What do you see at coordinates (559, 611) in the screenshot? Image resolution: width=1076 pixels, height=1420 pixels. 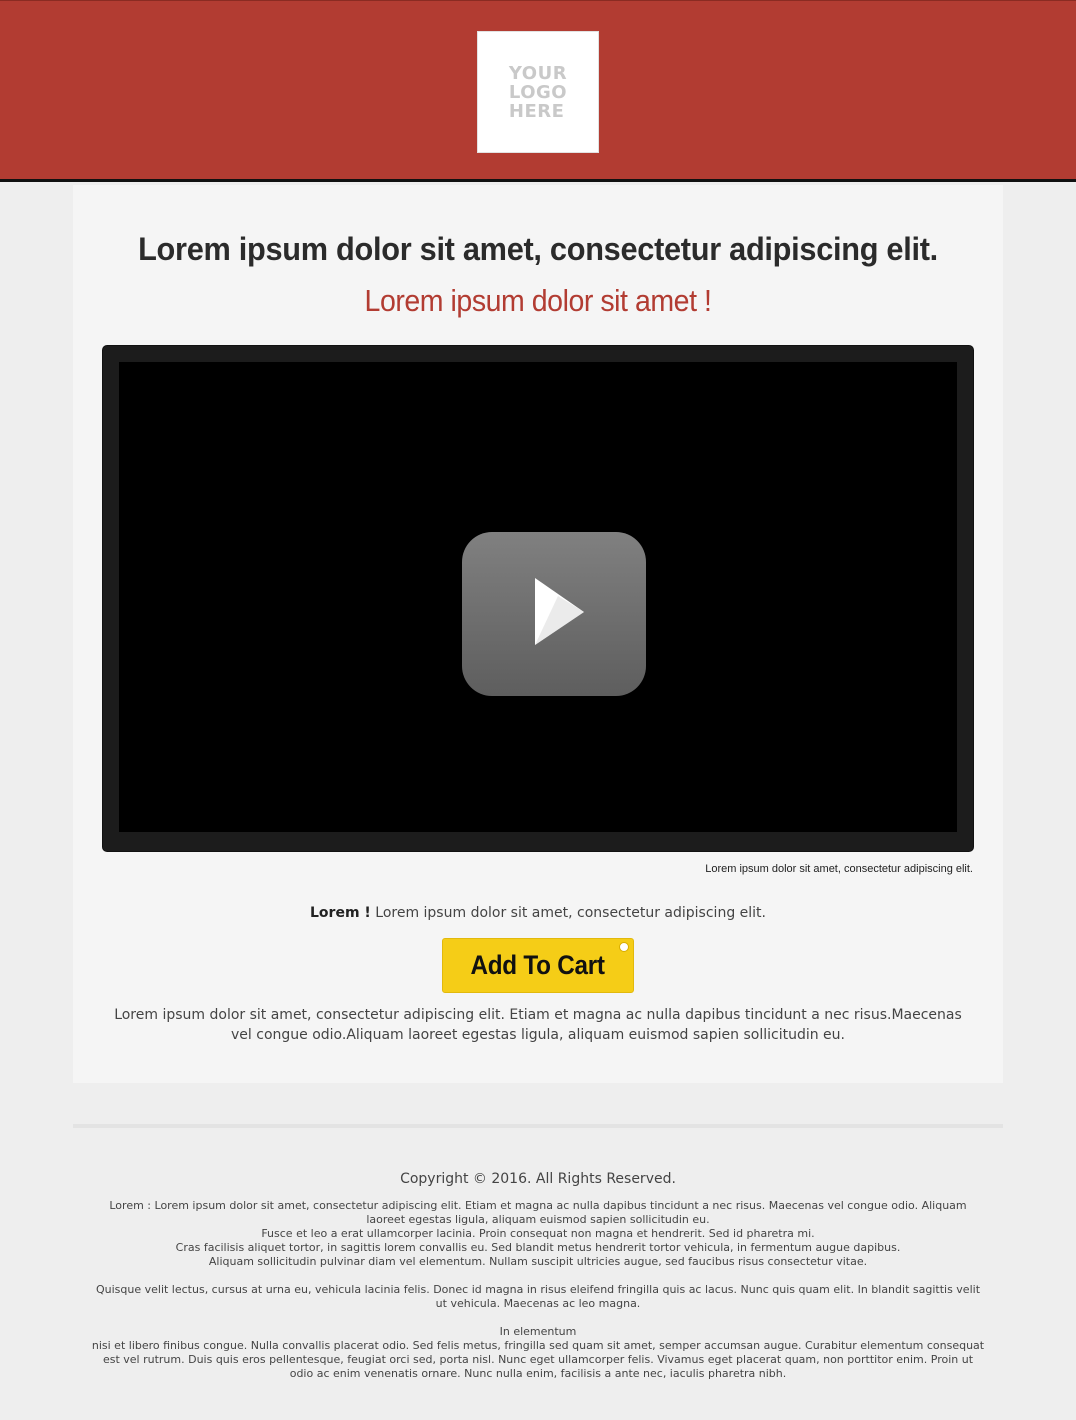 I see `play-icon` at bounding box center [559, 611].